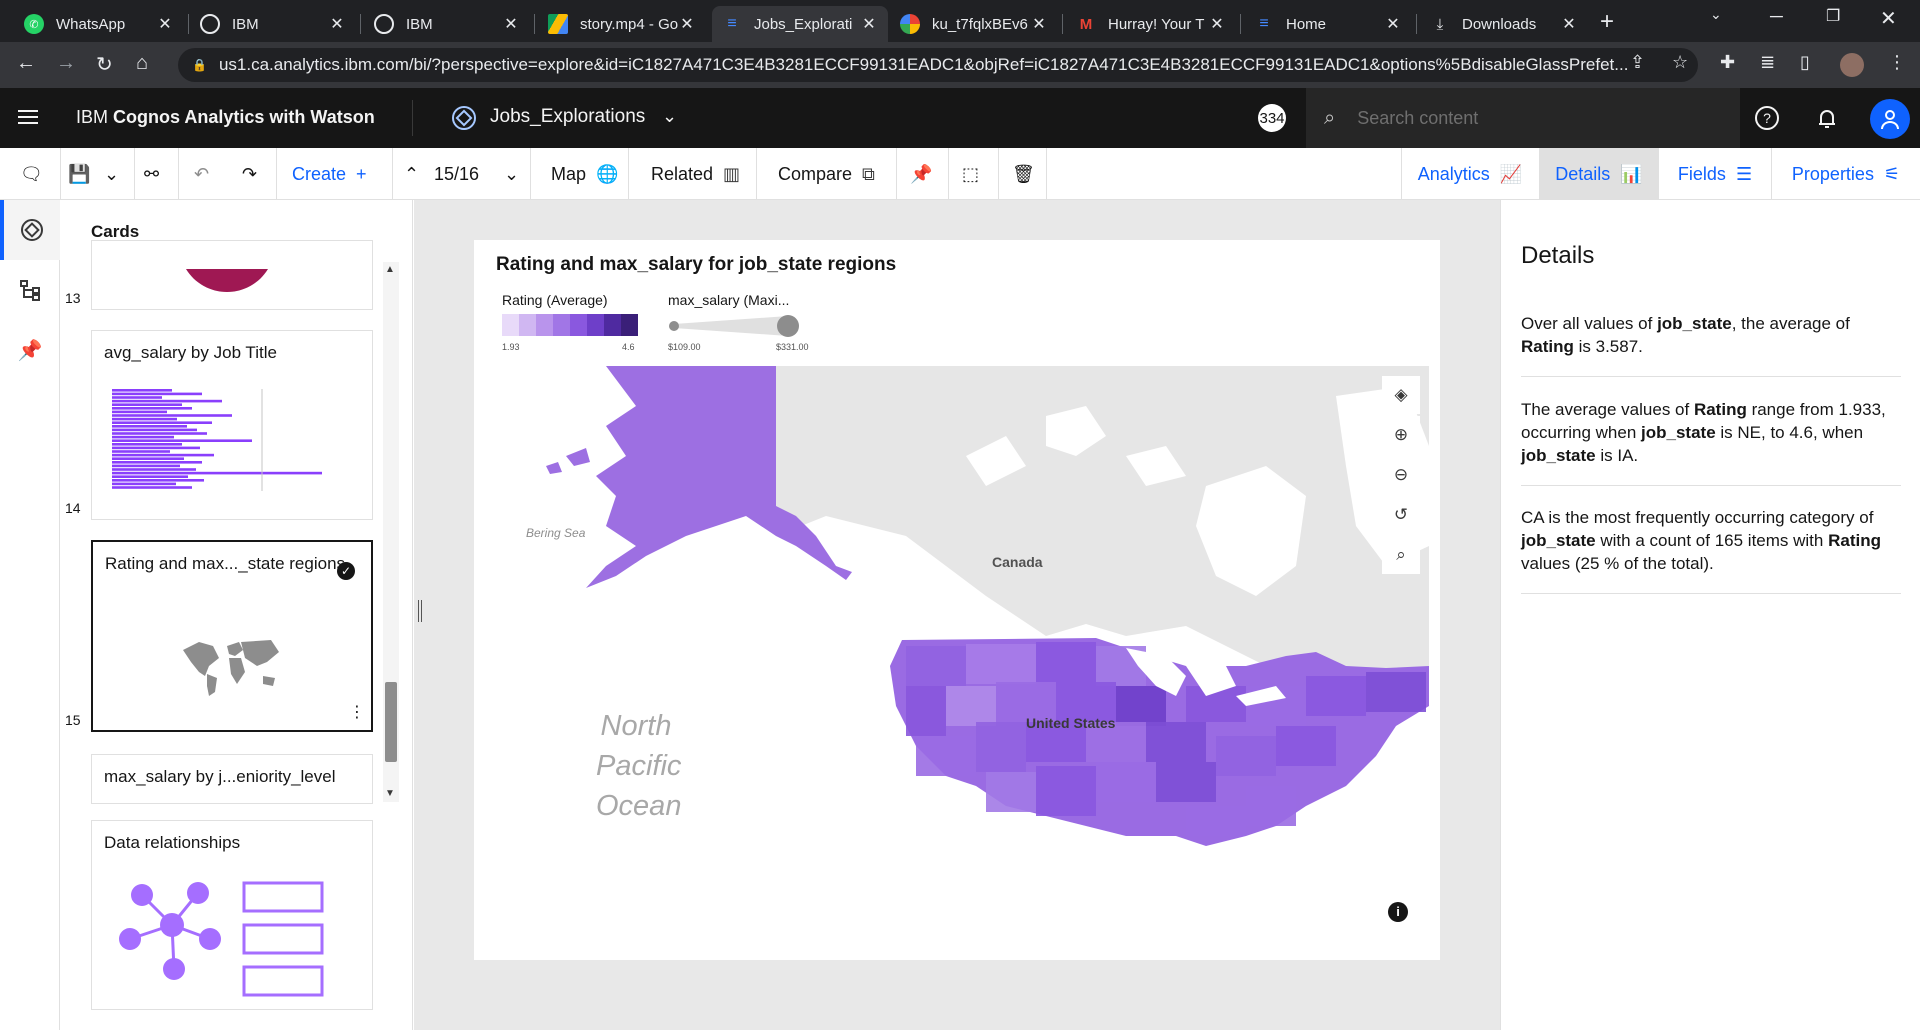 This screenshot has height=1030, width=1920. What do you see at coordinates (32, 174) in the screenshot?
I see `comment-icon: 🗨` at bounding box center [32, 174].